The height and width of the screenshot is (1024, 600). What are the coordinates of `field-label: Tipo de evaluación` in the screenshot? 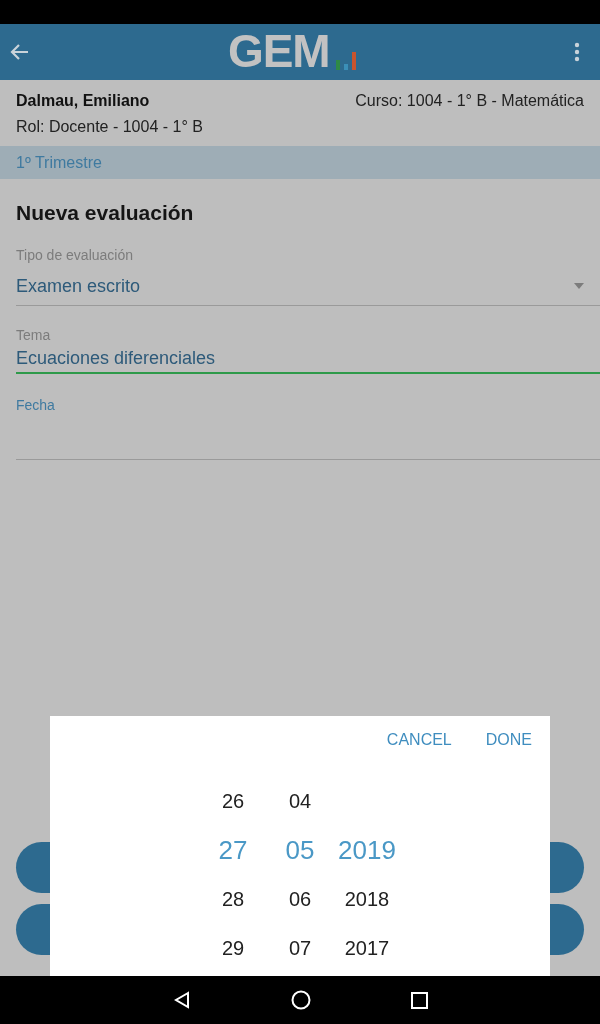 It's located at (75, 255).